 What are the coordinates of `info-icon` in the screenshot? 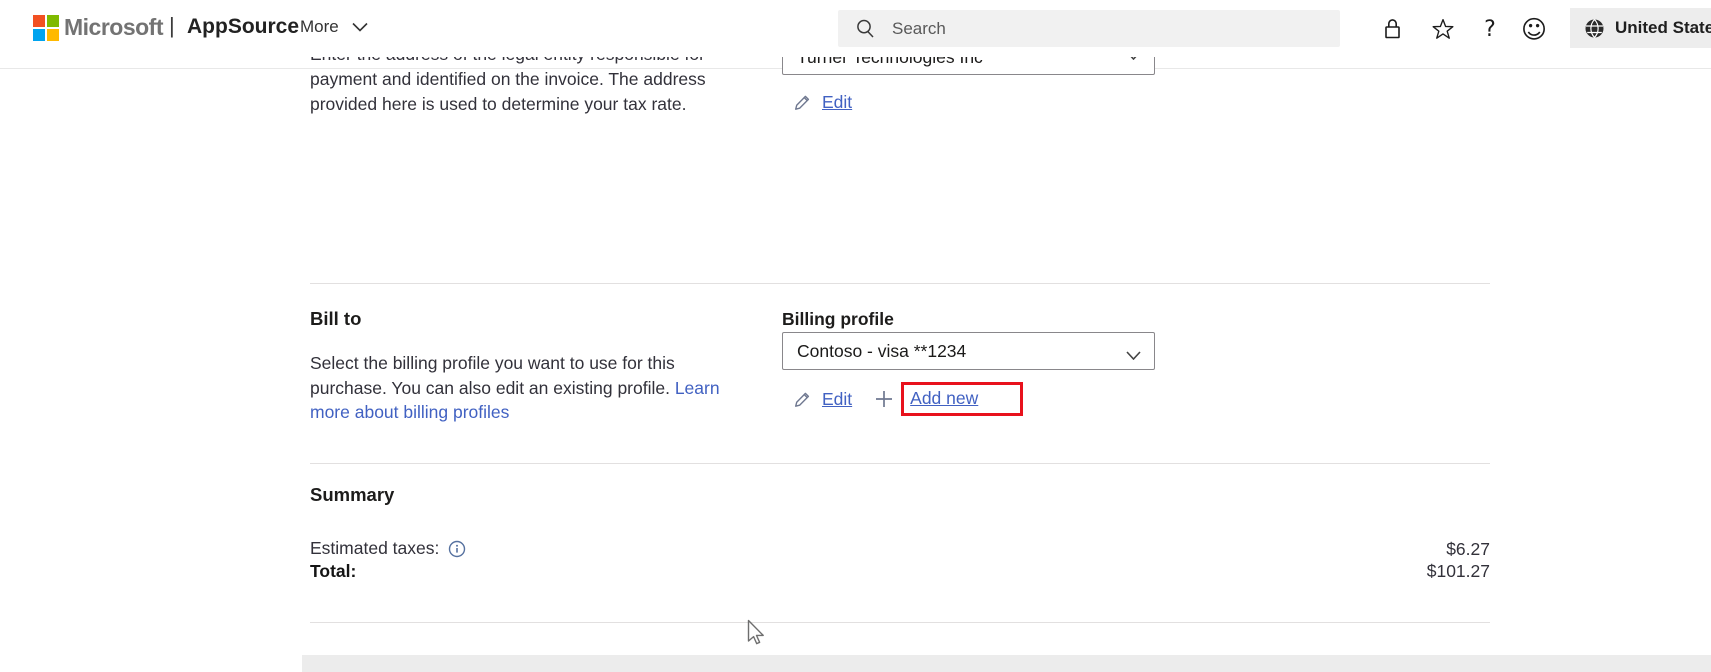 It's located at (457, 549).